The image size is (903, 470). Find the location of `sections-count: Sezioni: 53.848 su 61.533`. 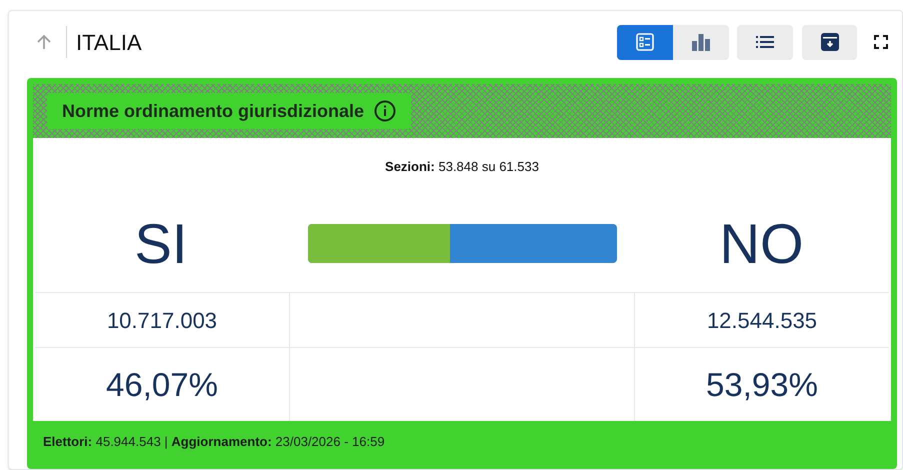

sections-count: Sezioni: 53.848 su 61.533 is located at coordinates (462, 167).